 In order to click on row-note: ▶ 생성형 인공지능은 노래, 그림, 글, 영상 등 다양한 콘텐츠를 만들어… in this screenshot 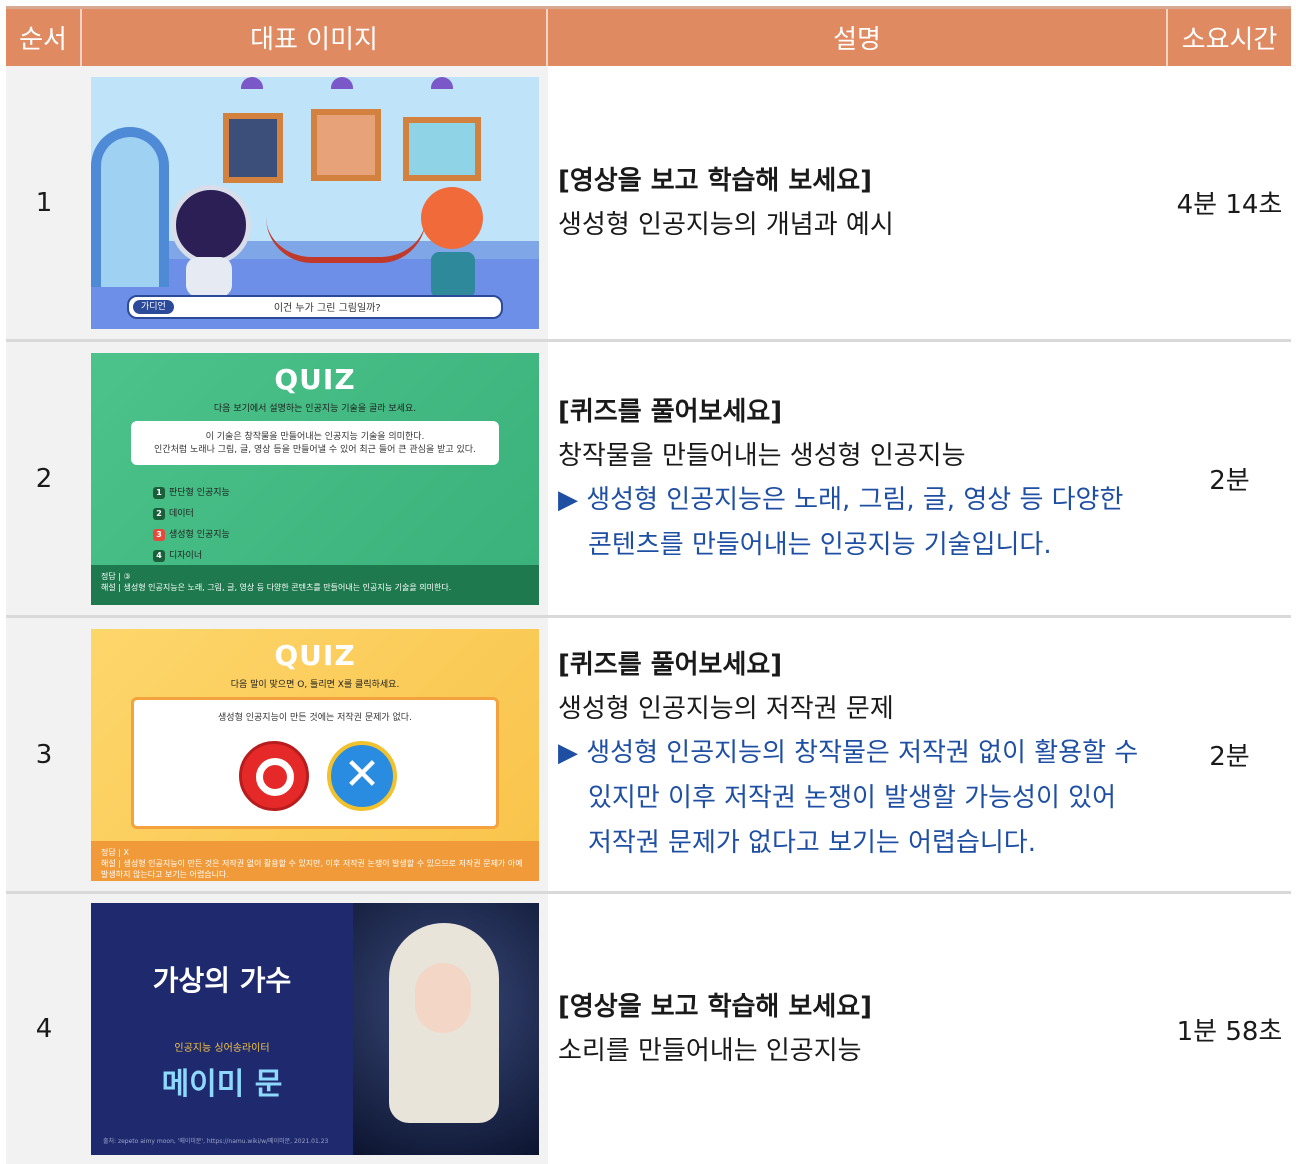, I will do `click(841, 522)`.